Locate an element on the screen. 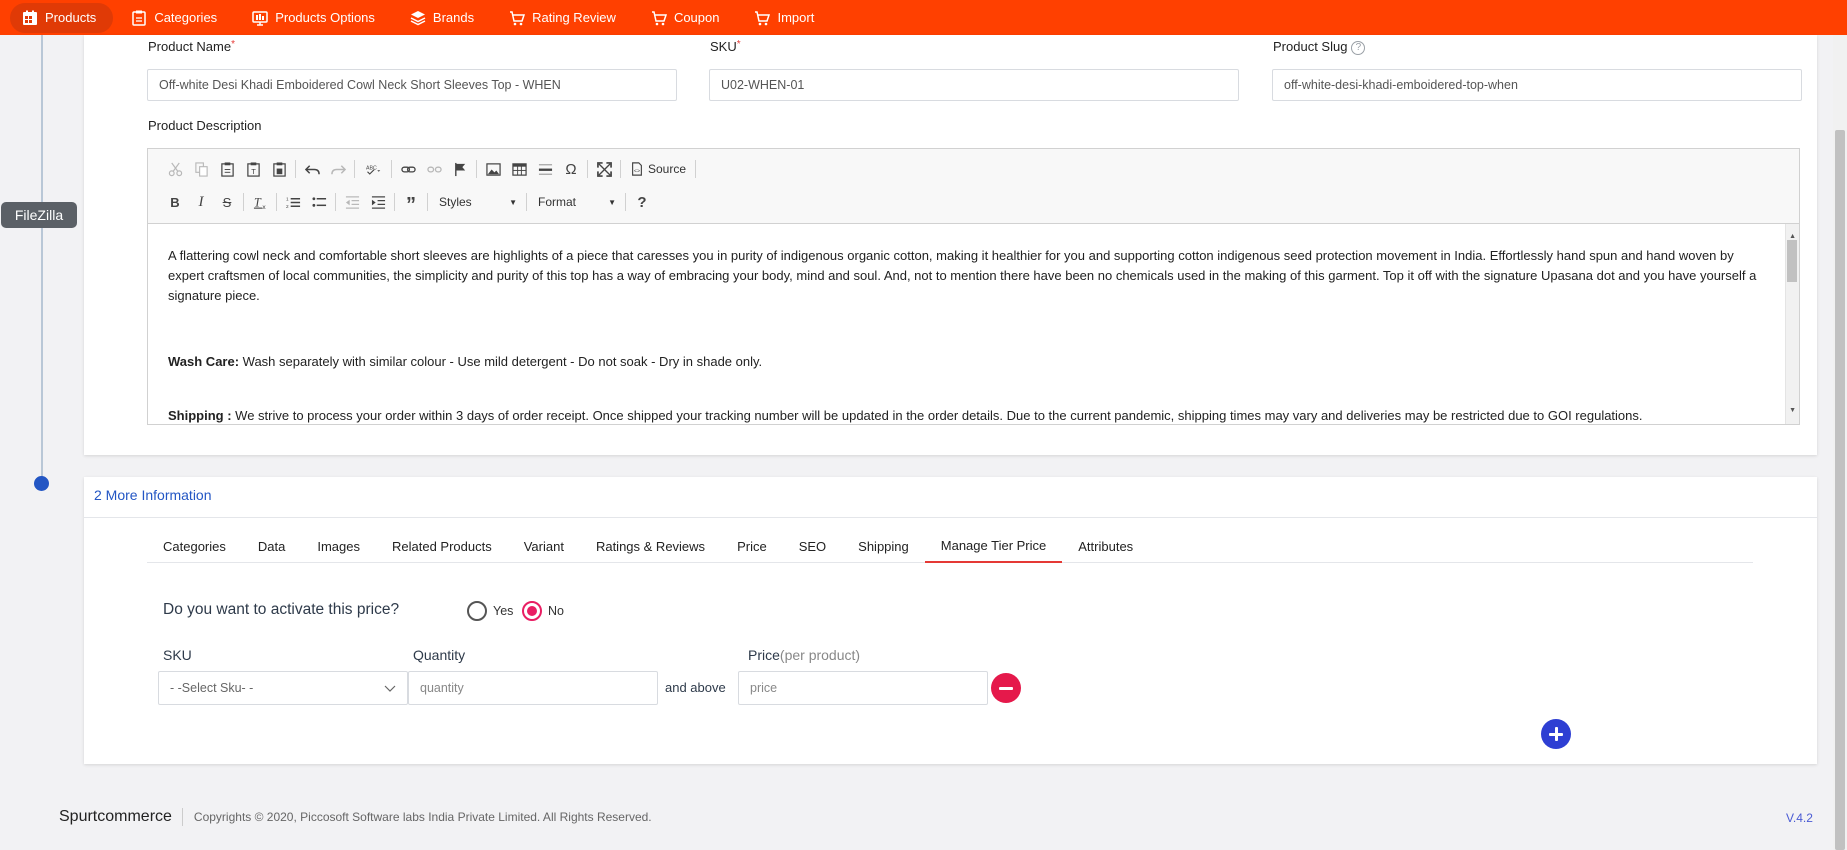 This screenshot has height=850, width=1847. spellcheck-icon: ABC is located at coordinates (373, 169).